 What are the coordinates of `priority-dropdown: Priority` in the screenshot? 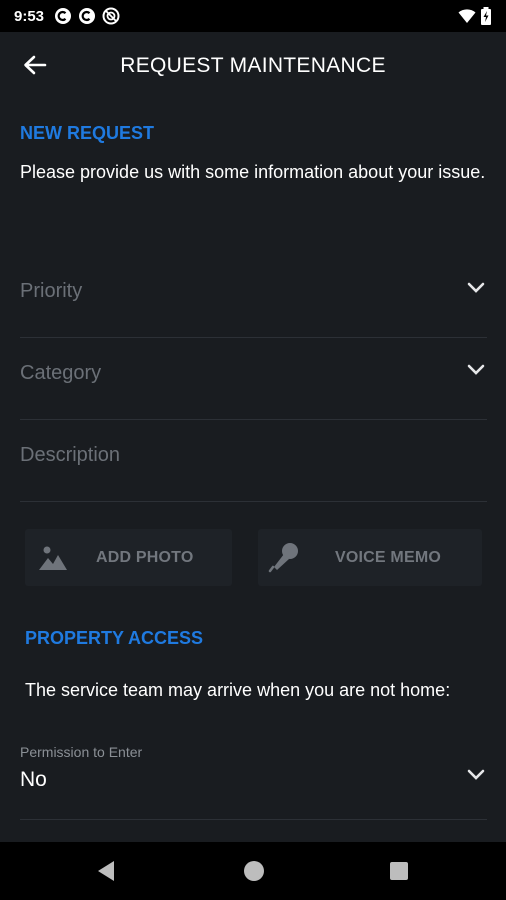 It's located at (253, 297).